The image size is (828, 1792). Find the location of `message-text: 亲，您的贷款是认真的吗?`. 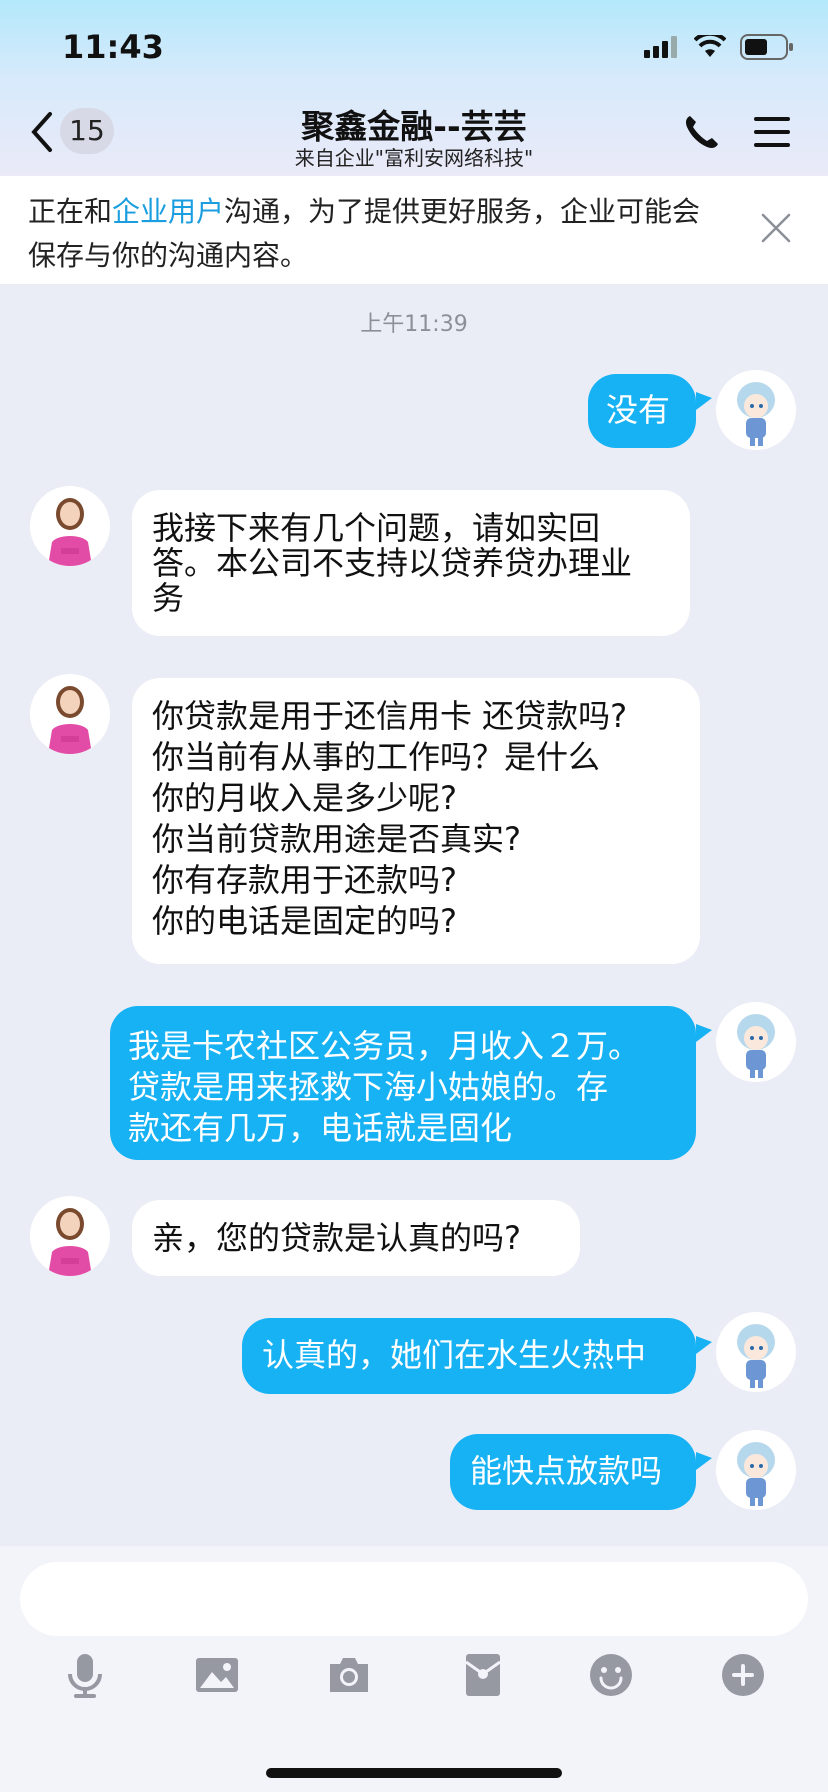

message-text: 亲，您的贷款是认真的吗? is located at coordinates (336, 1238).